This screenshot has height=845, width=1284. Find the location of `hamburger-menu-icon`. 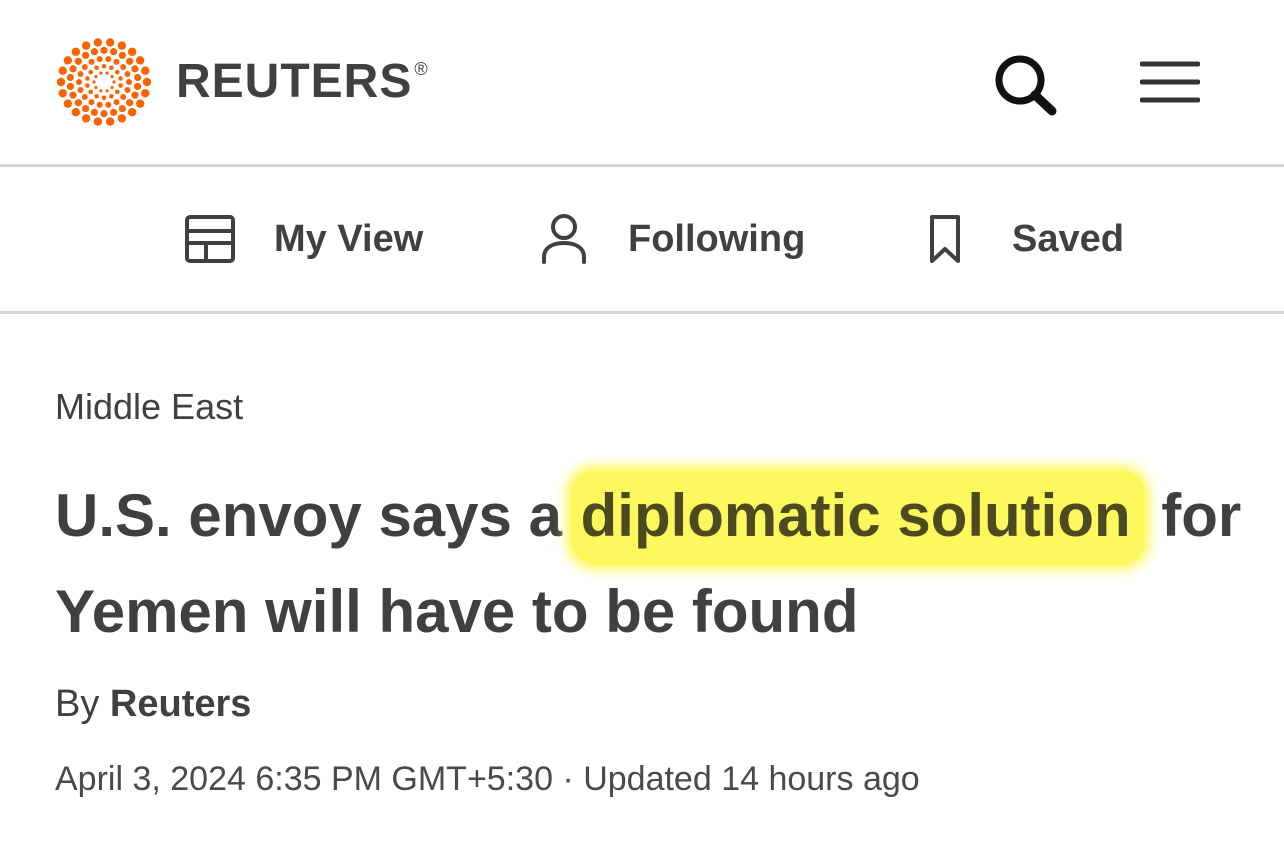

hamburger-menu-icon is located at coordinates (1170, 82).